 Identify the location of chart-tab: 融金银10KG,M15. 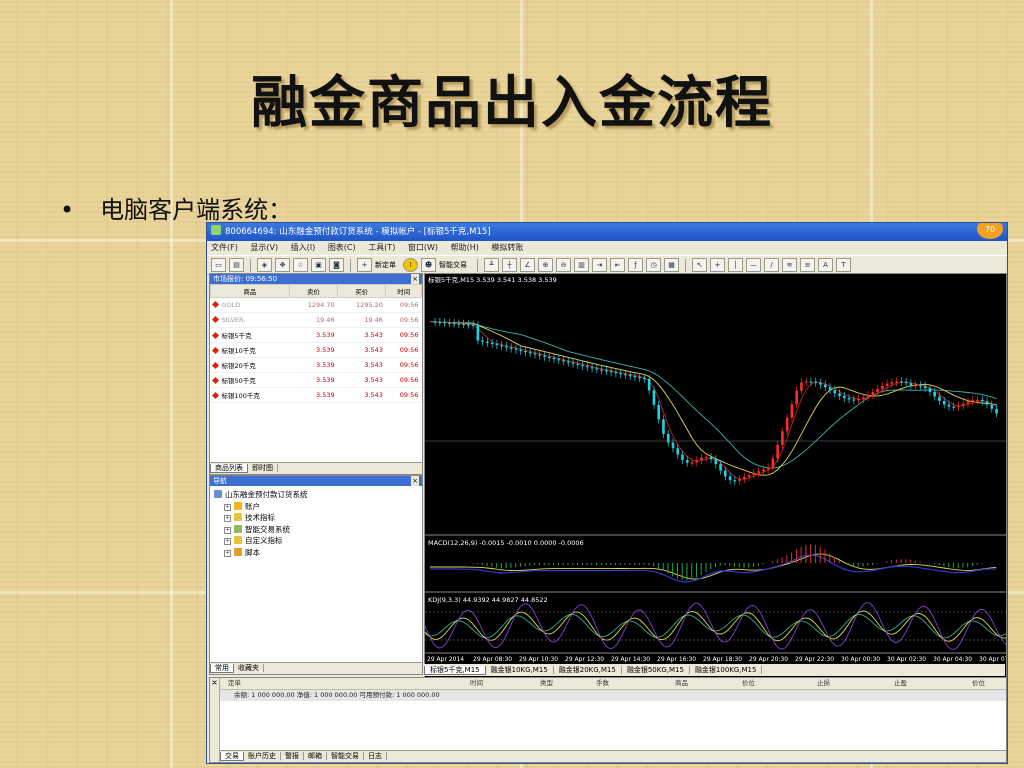
(519, 670).